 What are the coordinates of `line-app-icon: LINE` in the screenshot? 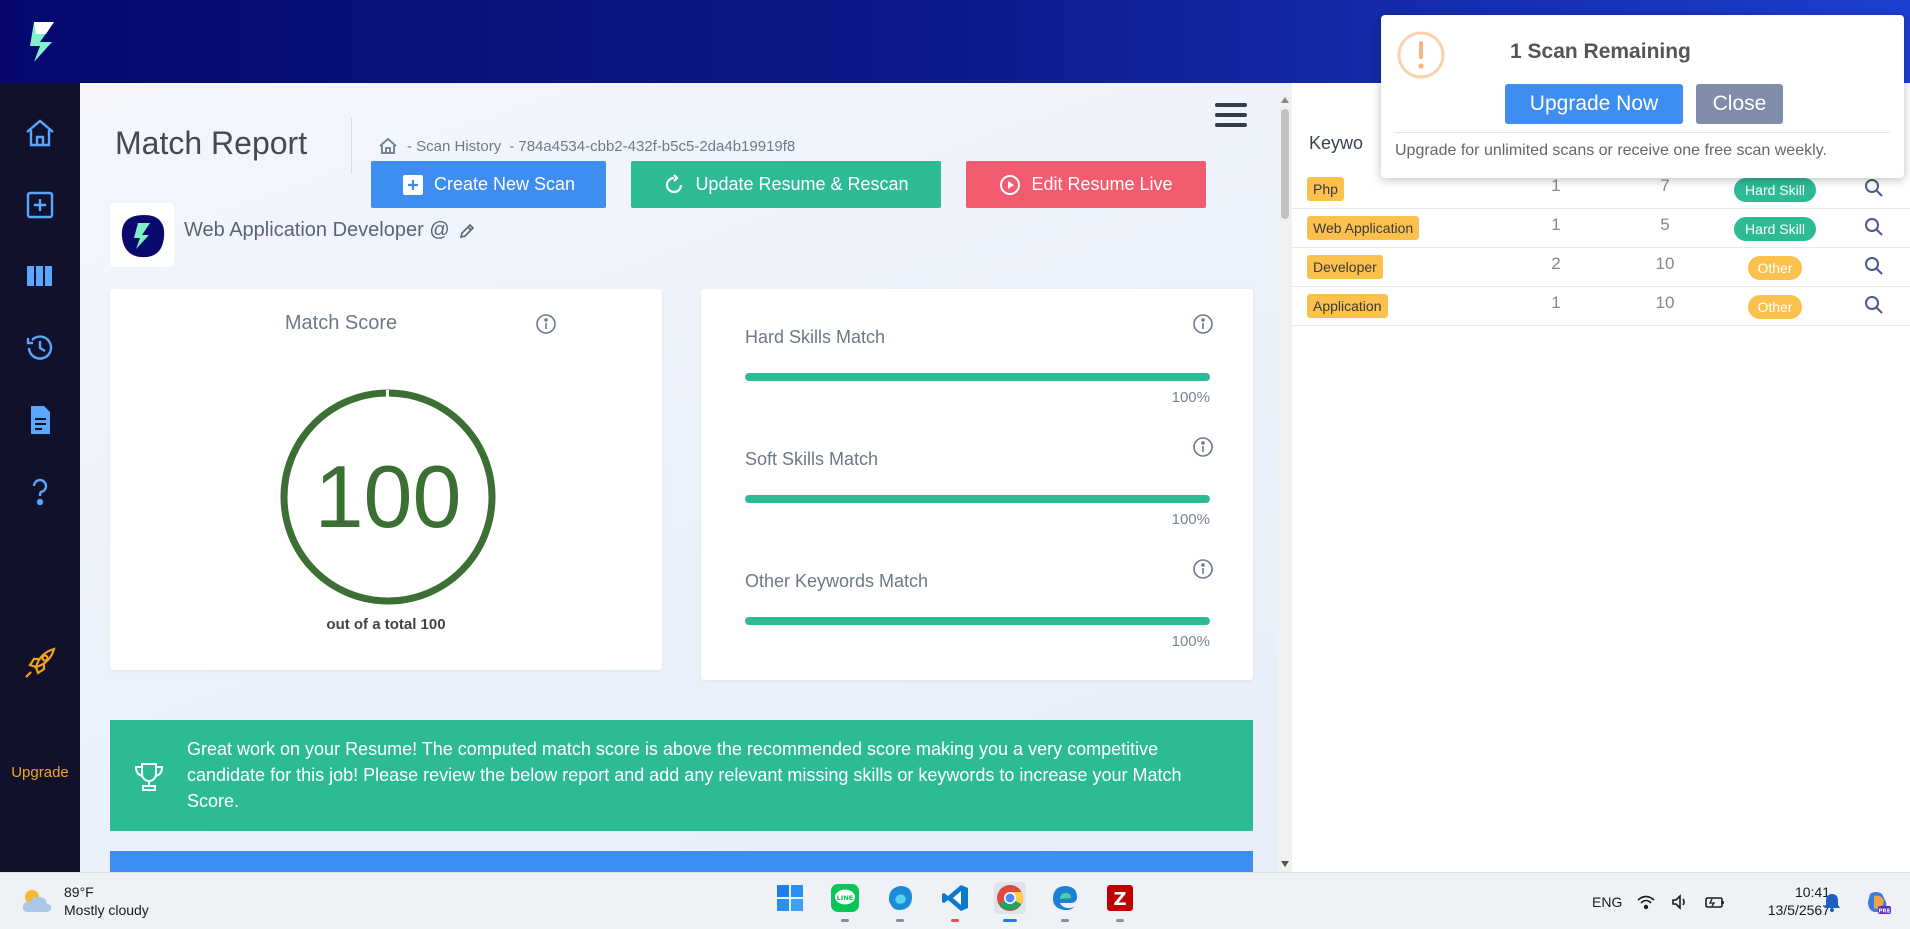 It's located at (845, 902).